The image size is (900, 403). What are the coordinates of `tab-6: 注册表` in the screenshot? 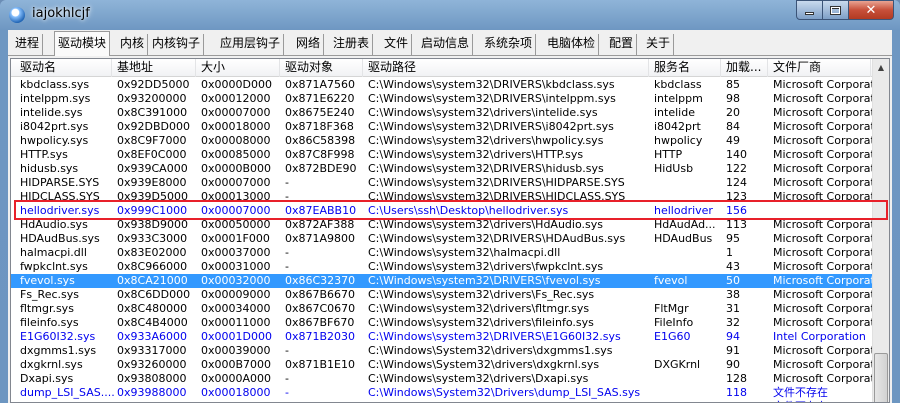 It's located at (352, 44).